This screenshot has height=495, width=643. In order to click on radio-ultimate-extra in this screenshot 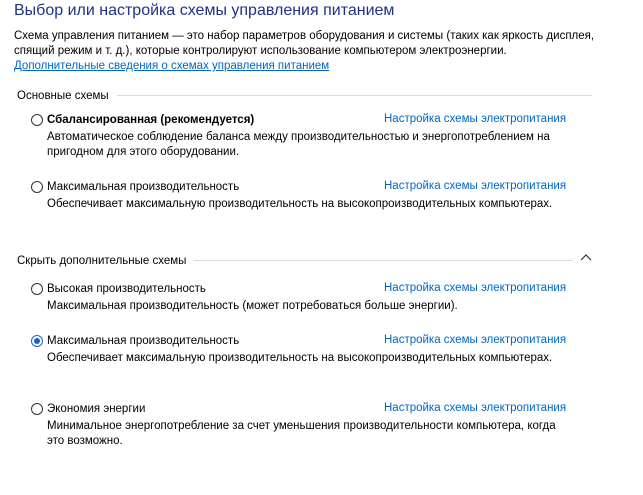, I will do `click(37, 341)`.